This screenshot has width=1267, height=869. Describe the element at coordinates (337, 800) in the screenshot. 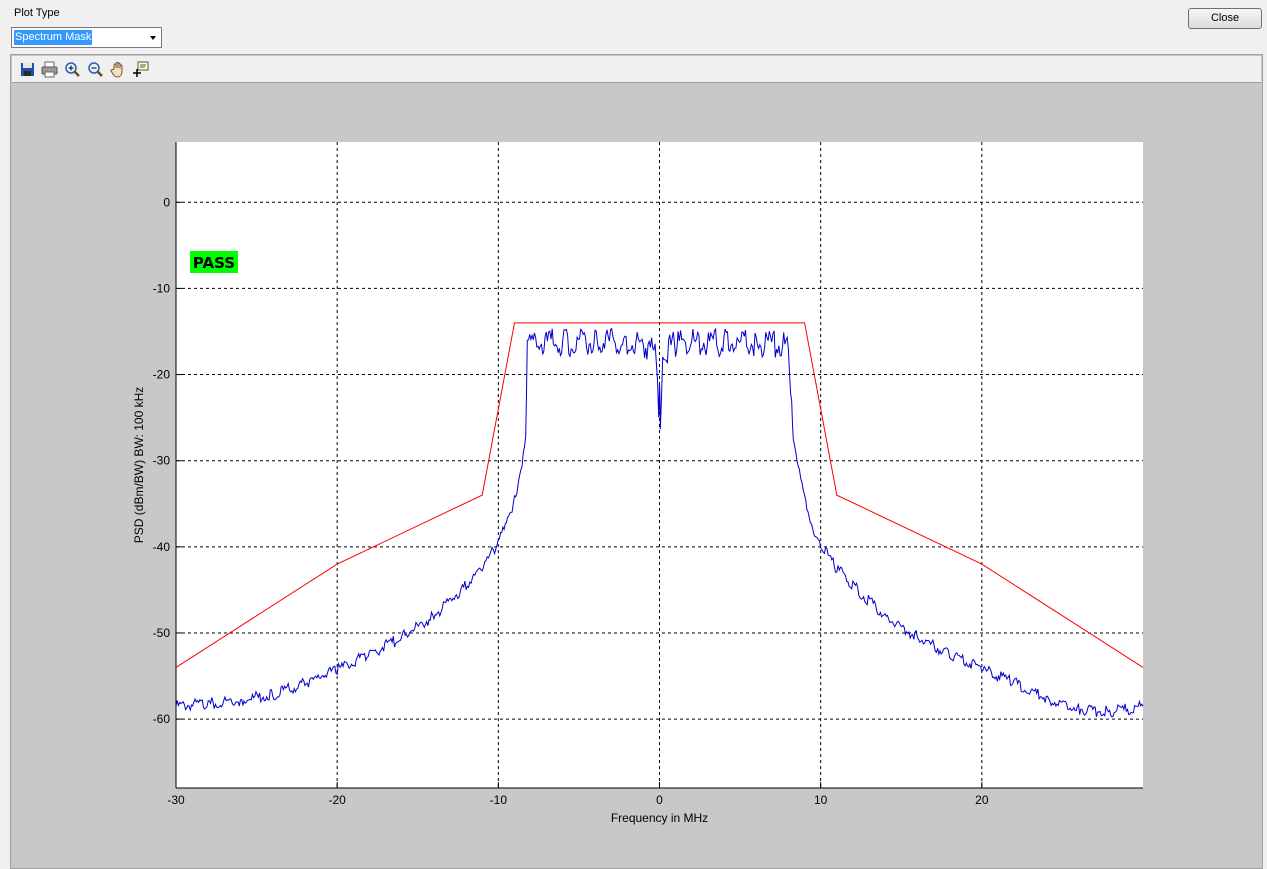

I see `x-tick-label: -20` at that location.